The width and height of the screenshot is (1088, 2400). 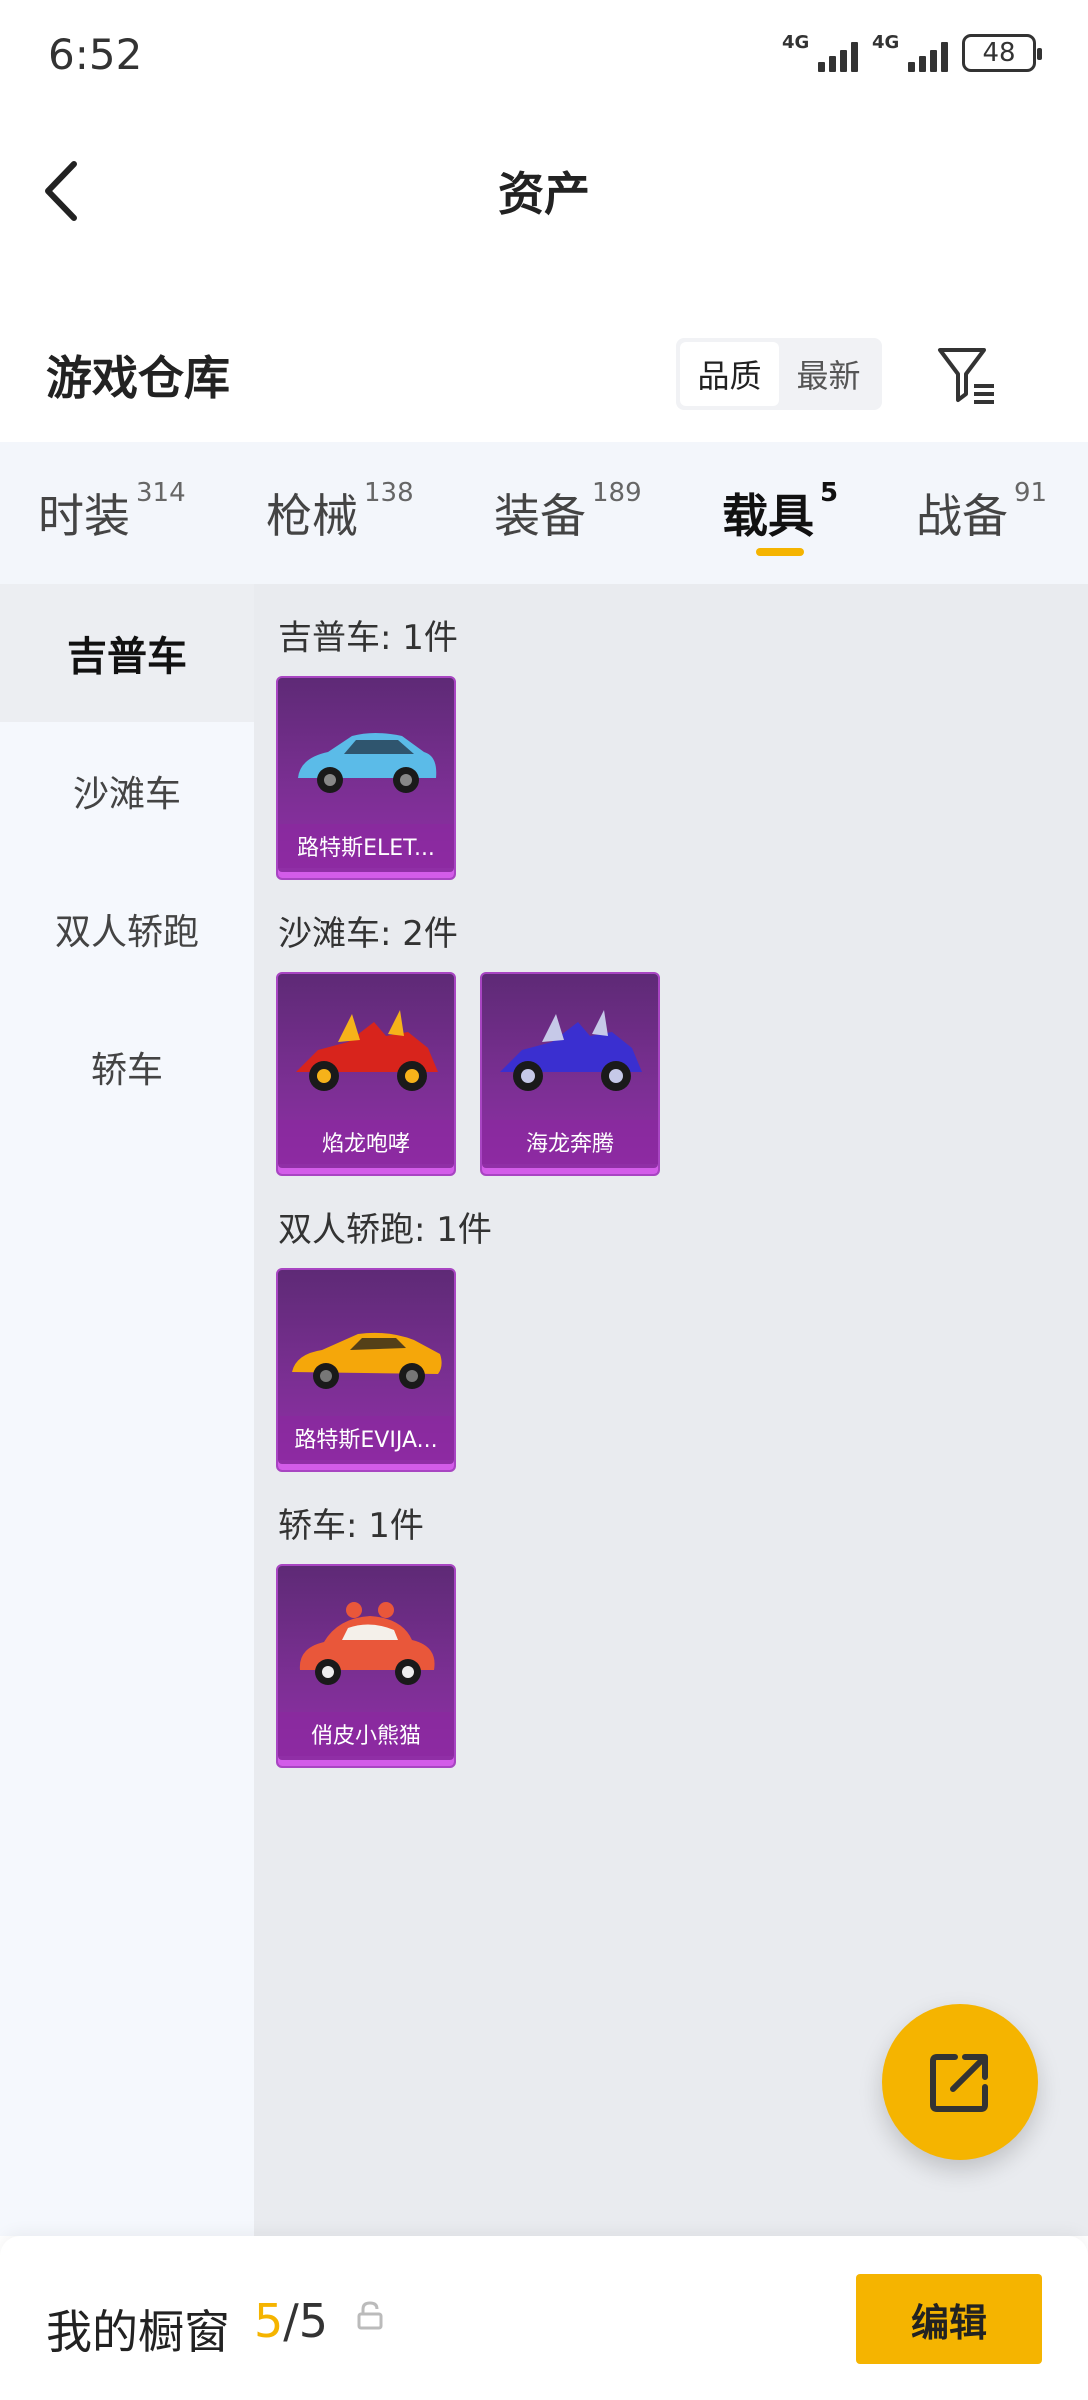 I want to click on sidebar-item-jeep: 吉普车, so click(x=127, y=653).